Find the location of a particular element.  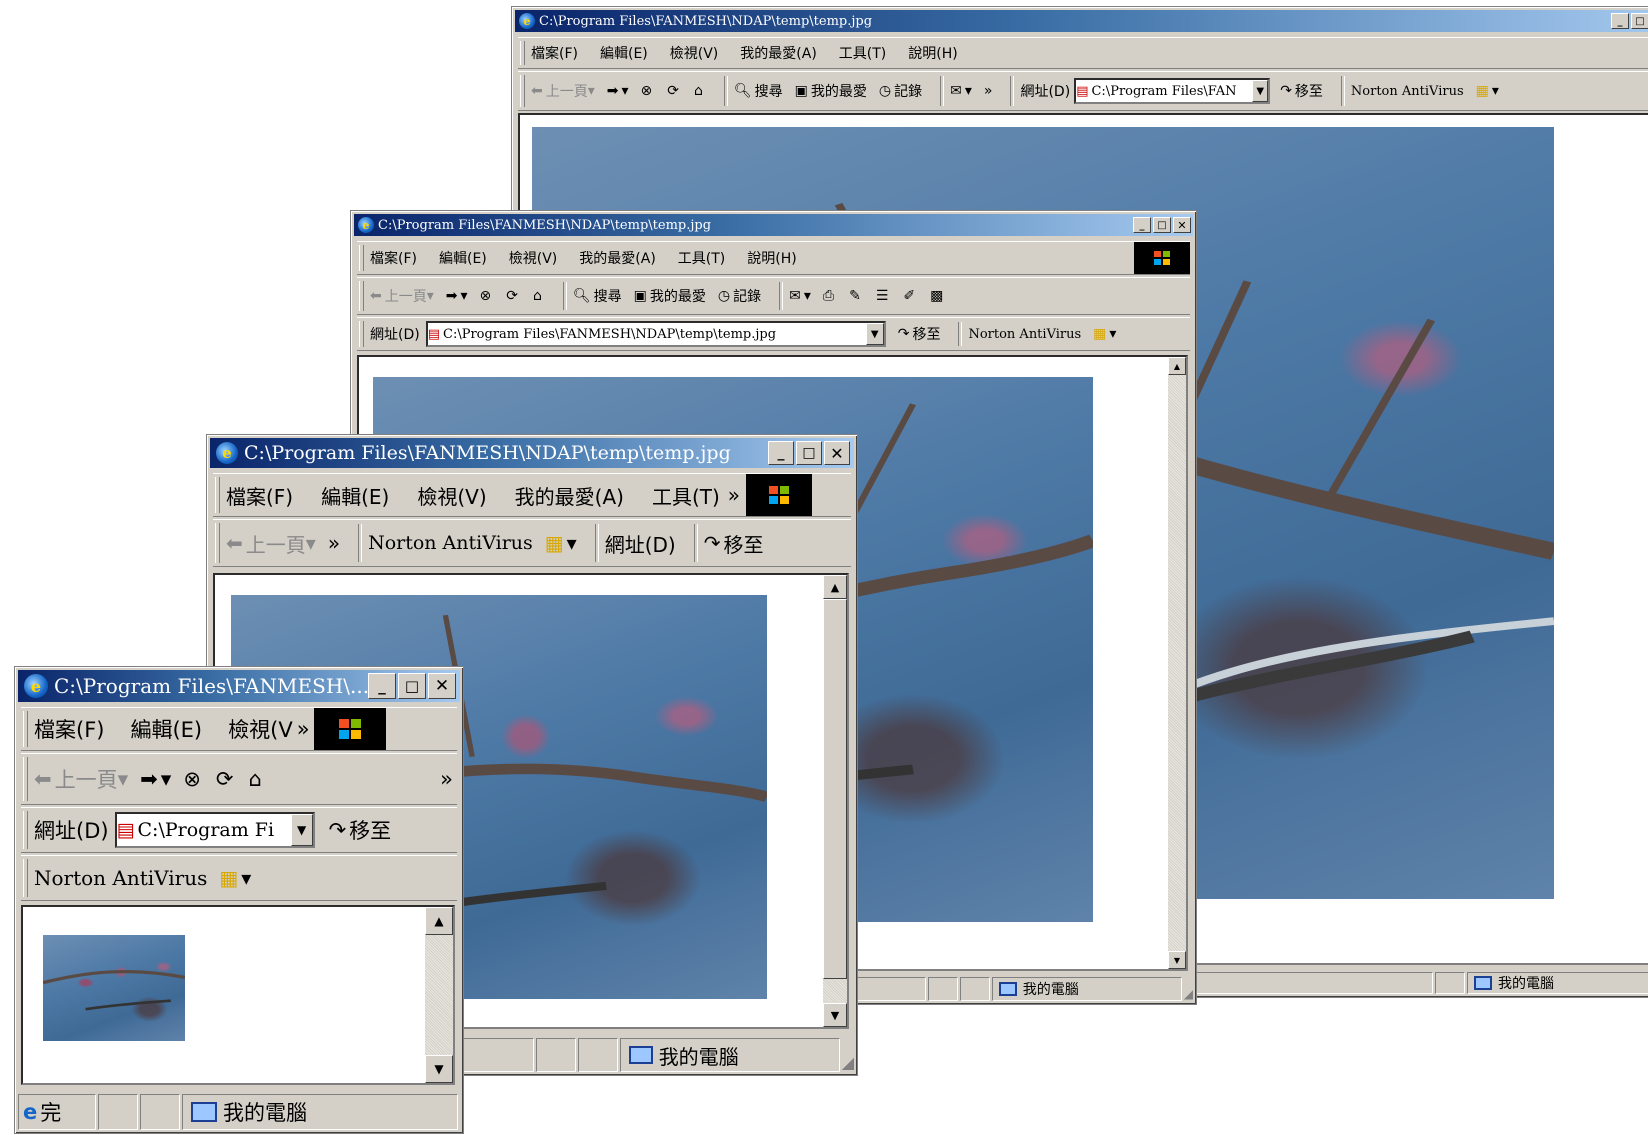

title-bar: e C:\Program Files\FANMESH\... _ □ ✕ is located at coordinates (239, 686).